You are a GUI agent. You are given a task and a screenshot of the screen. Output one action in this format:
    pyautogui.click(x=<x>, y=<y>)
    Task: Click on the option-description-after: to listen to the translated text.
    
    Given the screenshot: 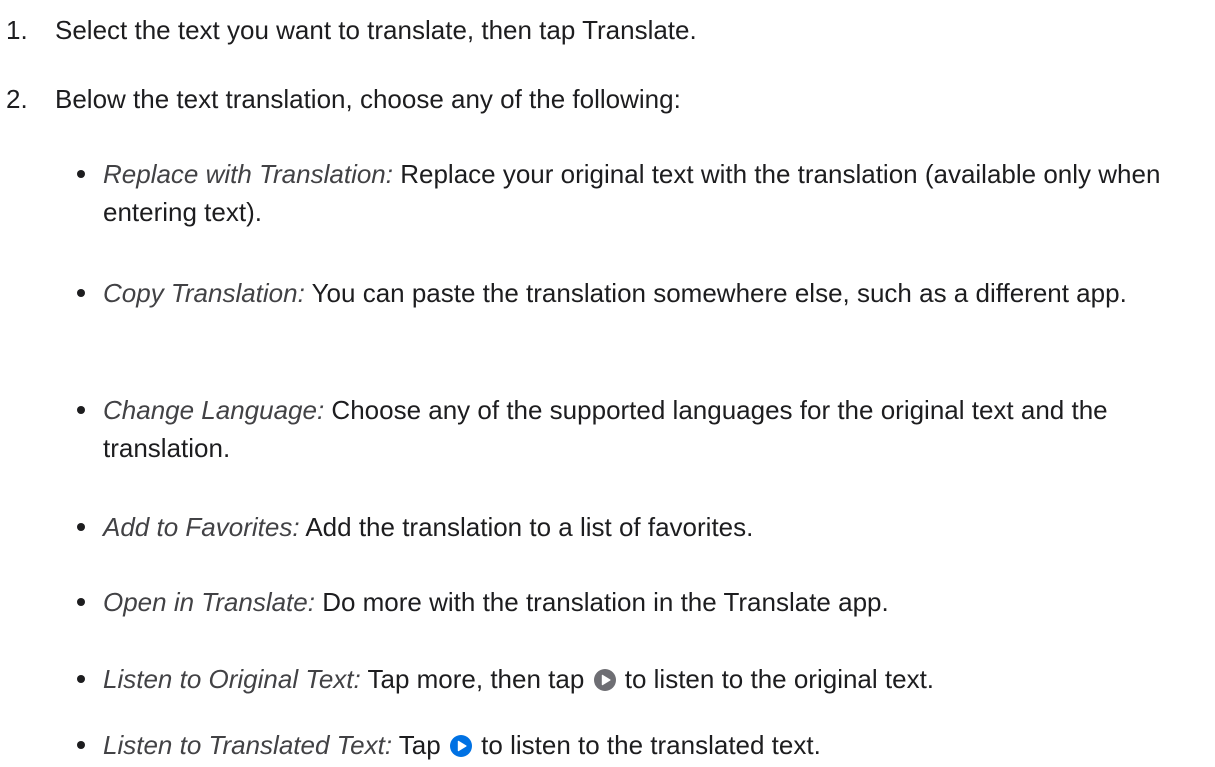 What is the action you would take?
    pyautogui.click(x=647, y=745)
    